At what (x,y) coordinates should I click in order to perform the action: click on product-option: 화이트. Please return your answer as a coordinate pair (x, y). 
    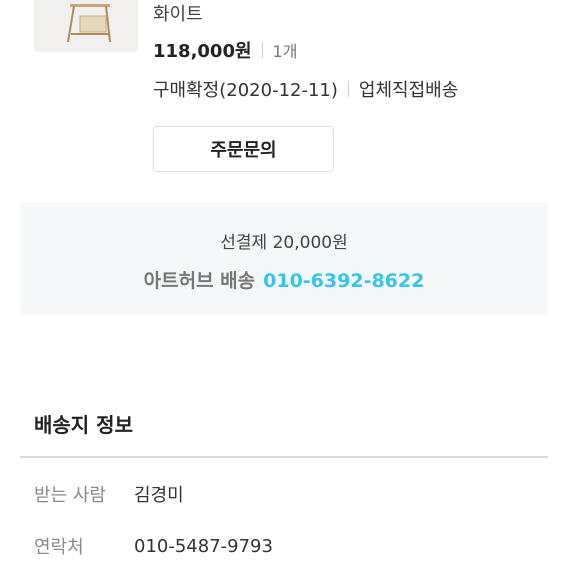
    Looking at the image, I should click on (178, 14).